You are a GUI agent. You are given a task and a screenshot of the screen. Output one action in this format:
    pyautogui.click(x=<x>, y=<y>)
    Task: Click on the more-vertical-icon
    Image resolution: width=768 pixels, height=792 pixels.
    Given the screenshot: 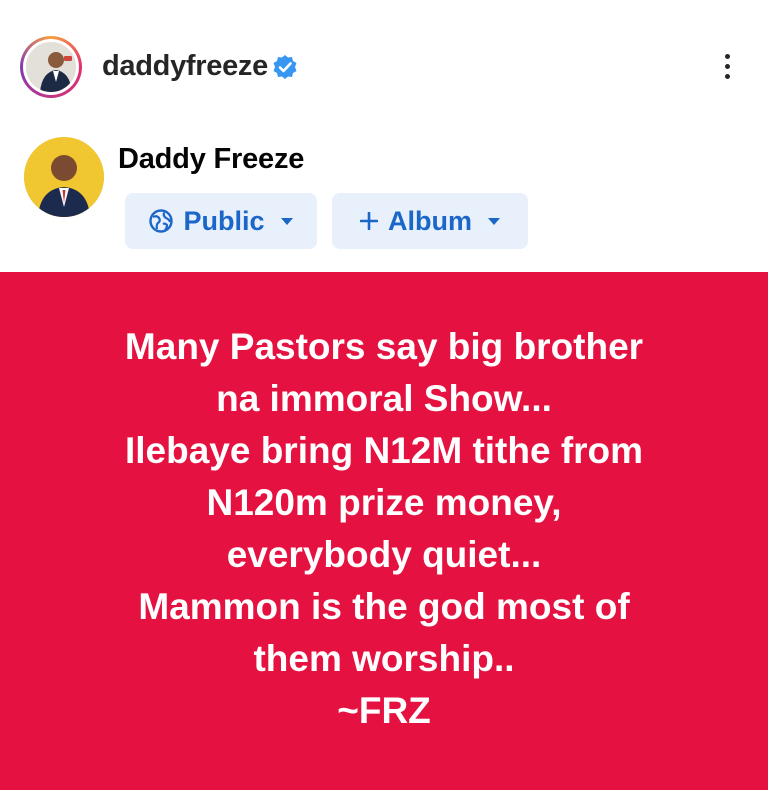 What is the action you would take?
    pyautogui.click(x=727, y=56)
    